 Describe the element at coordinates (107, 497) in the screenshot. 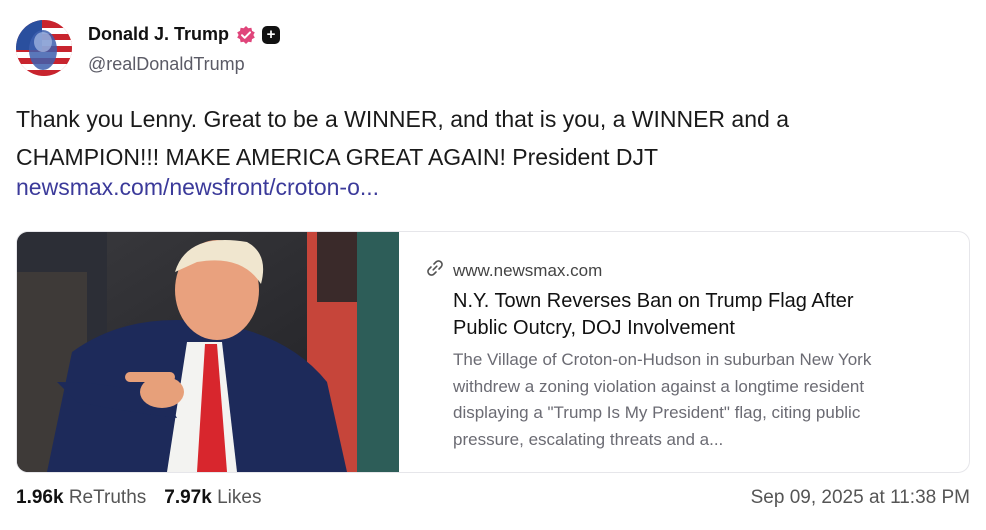

I see `retruths-label: ReTruths` at that location.